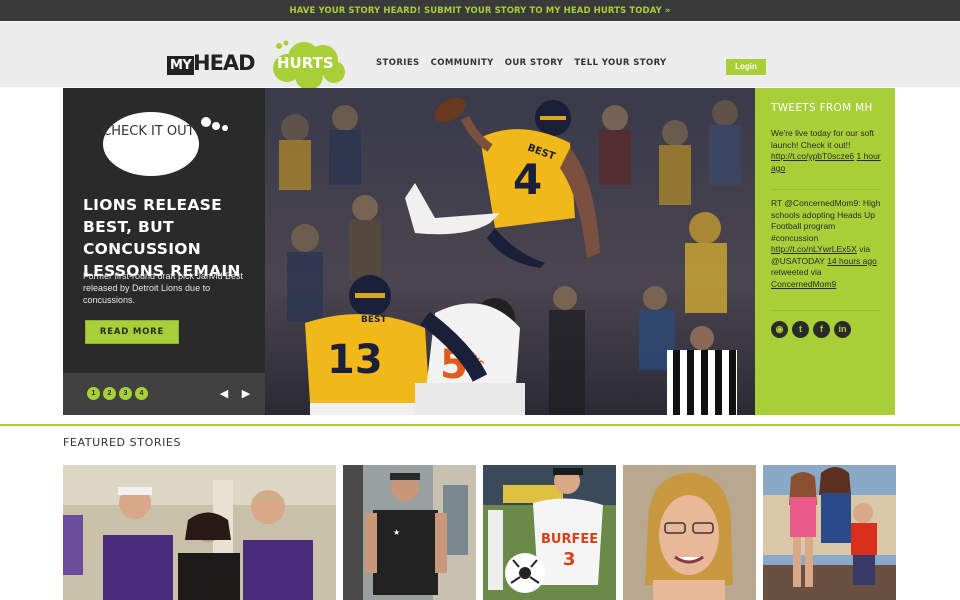 This screenshot has height=600, width=960. I want to click on featured-stories-title: FEATURED STORIES, so click(122, 442).